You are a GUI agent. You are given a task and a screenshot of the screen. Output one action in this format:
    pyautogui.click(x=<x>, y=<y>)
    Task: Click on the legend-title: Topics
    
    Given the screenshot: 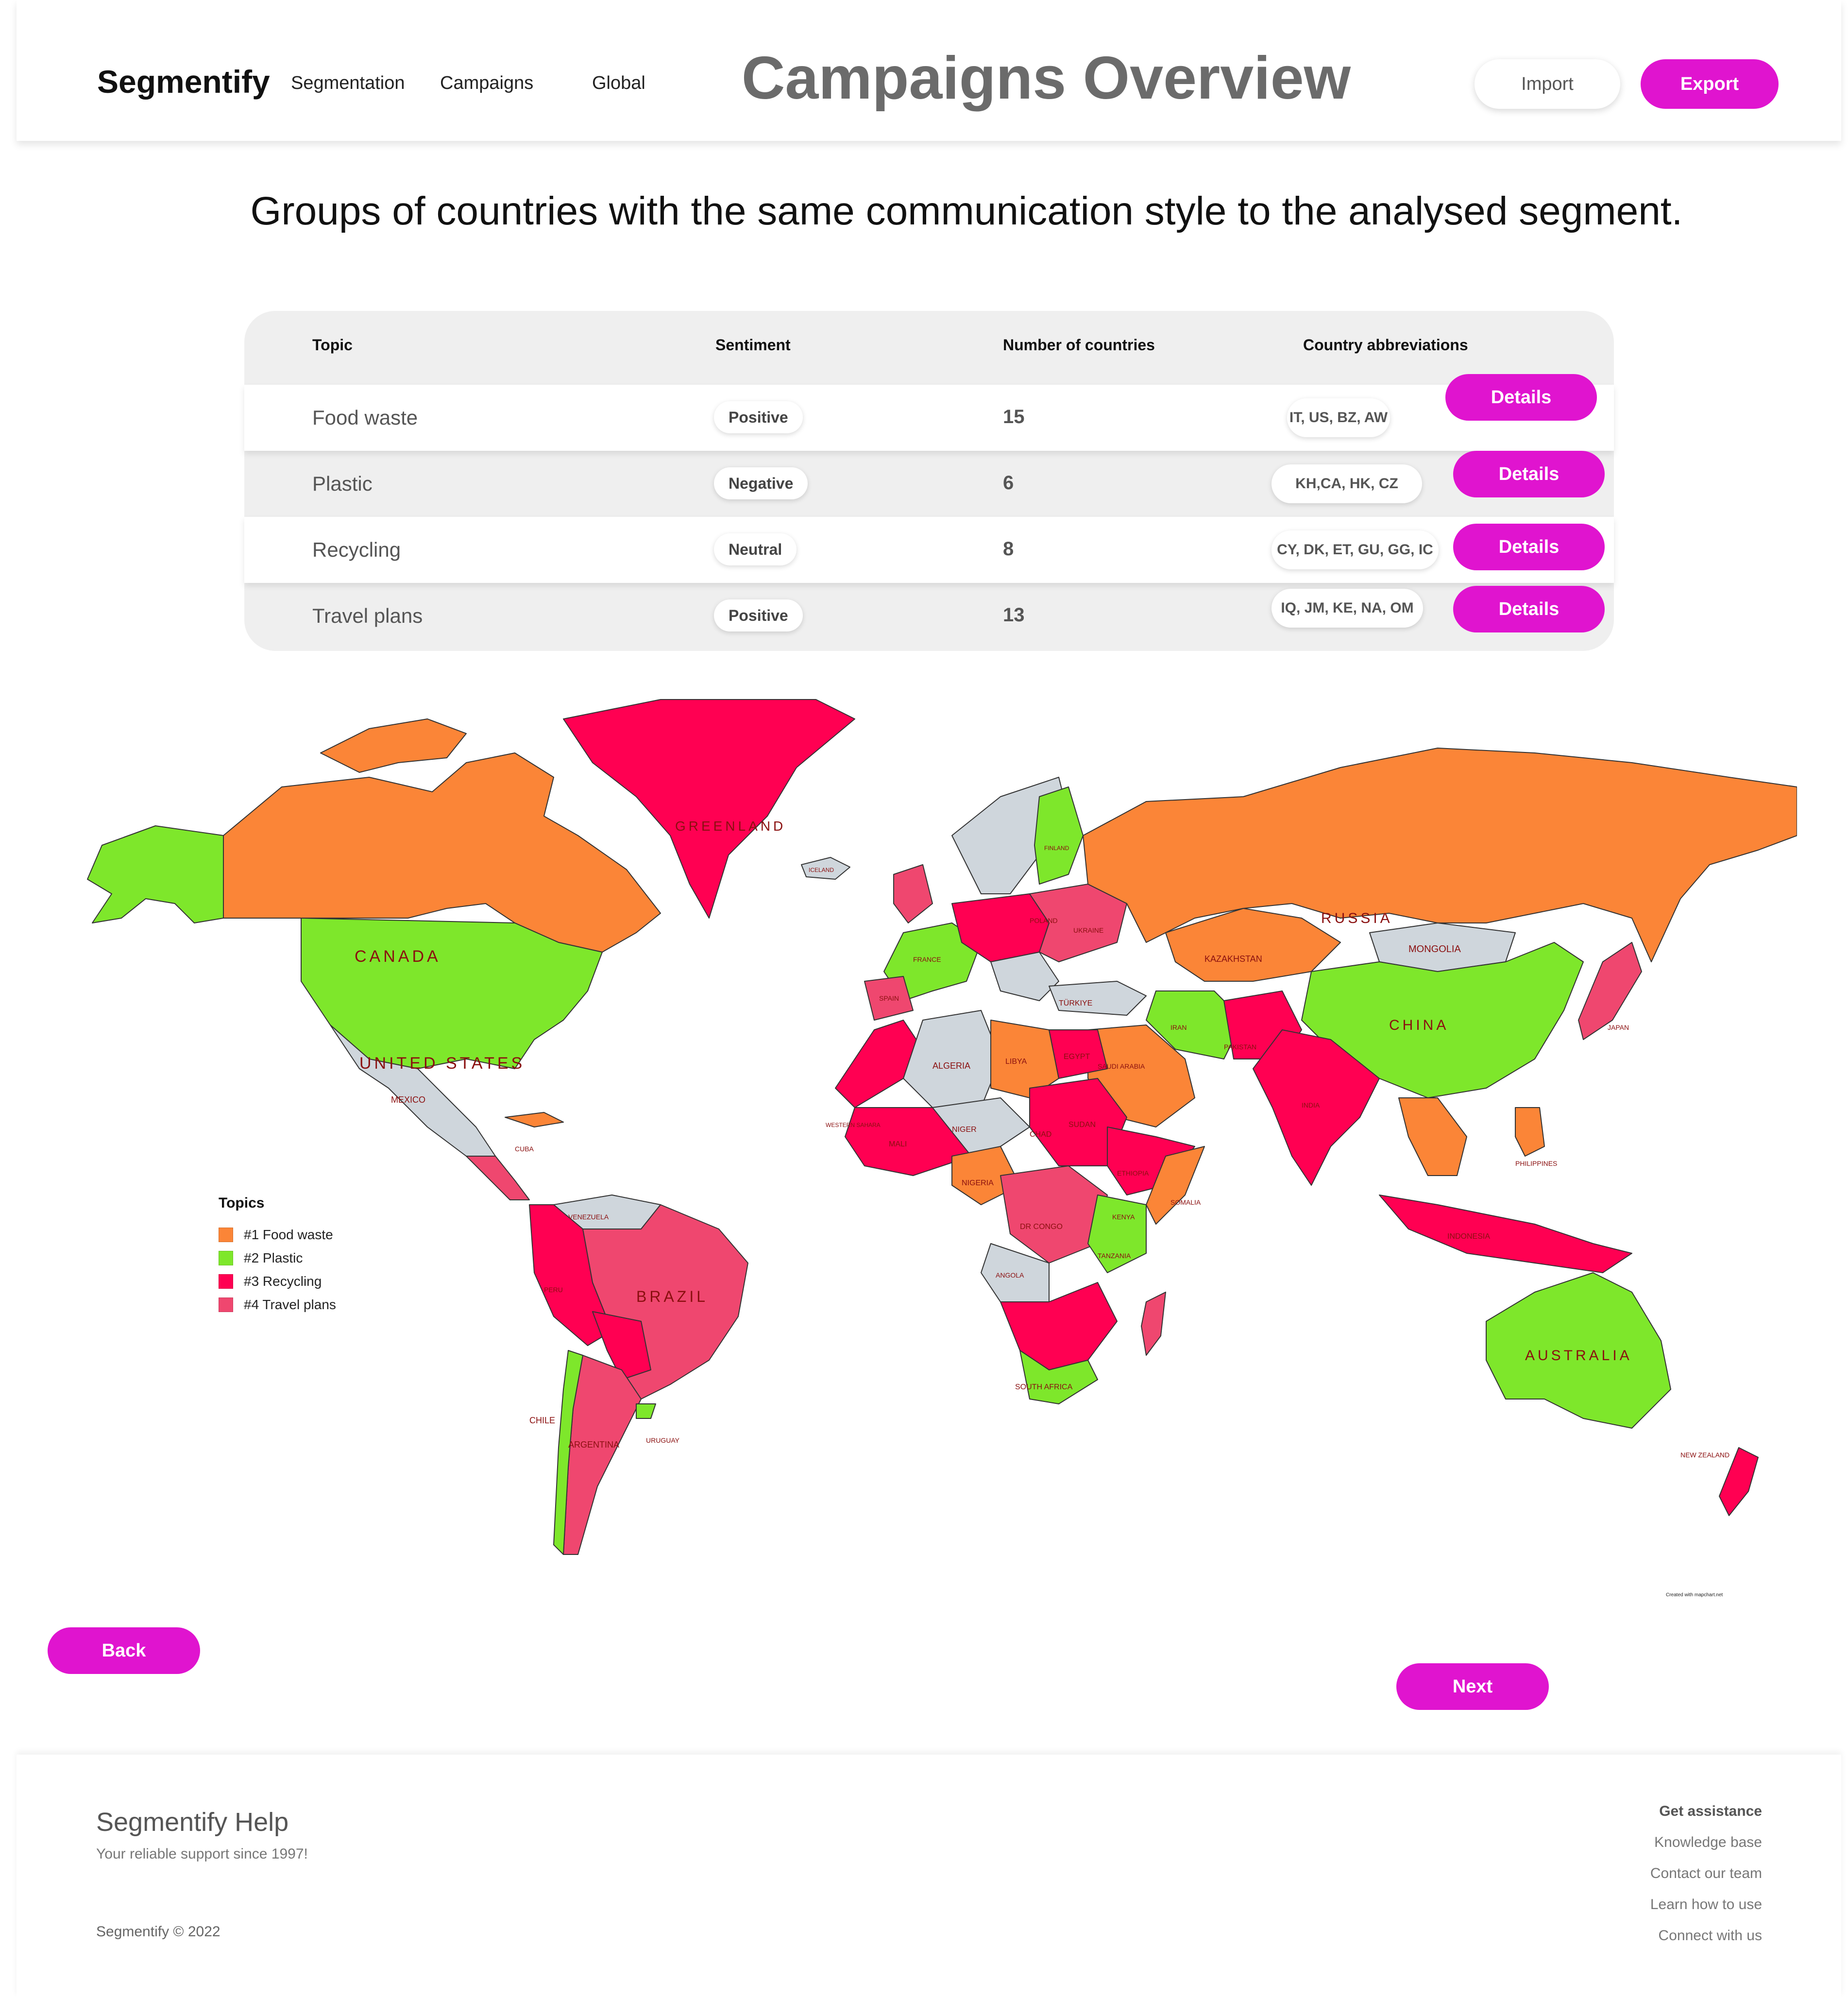 What is the action you would take?
    pyautogui.click(x=242, y=1203)
    